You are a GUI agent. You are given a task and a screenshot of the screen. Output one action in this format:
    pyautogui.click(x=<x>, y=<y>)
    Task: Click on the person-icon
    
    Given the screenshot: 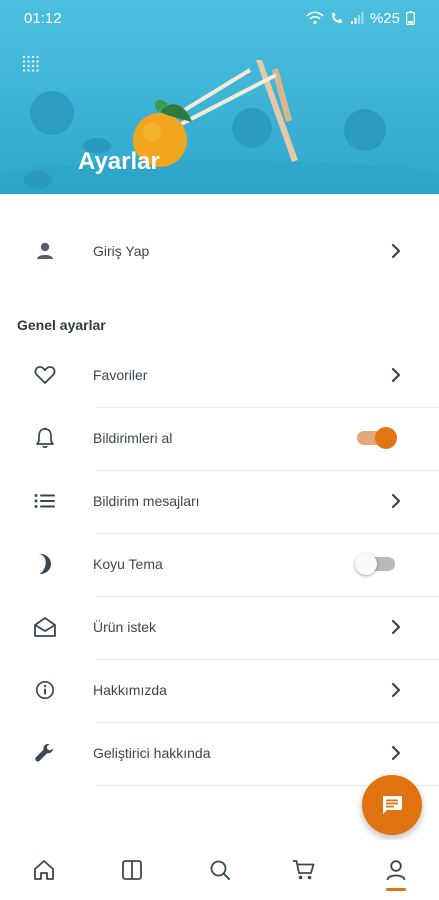 What is the action you would take?
    pyautogui.click(x=45, y=251)
    